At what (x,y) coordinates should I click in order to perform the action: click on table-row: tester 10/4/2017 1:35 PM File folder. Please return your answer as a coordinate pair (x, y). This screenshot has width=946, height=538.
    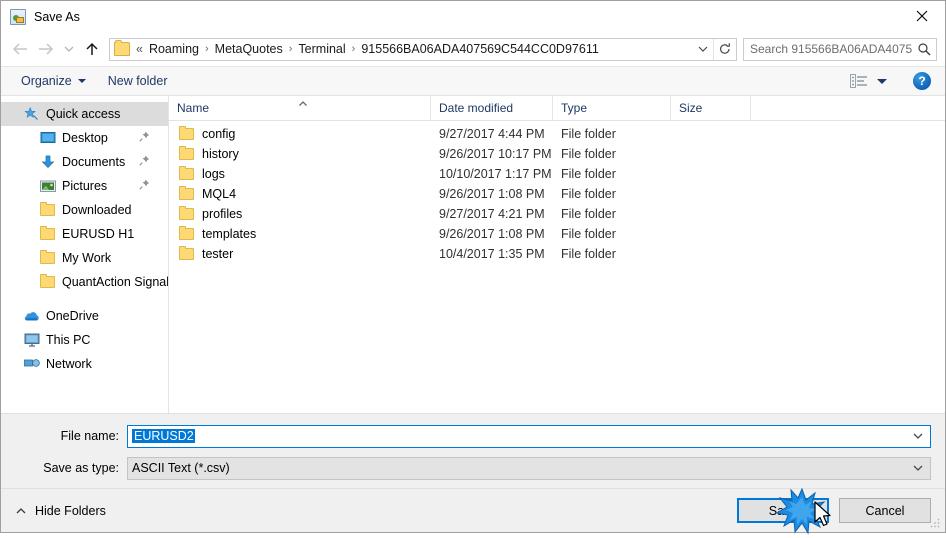
    Looking at the image, I should click on (557, 254).